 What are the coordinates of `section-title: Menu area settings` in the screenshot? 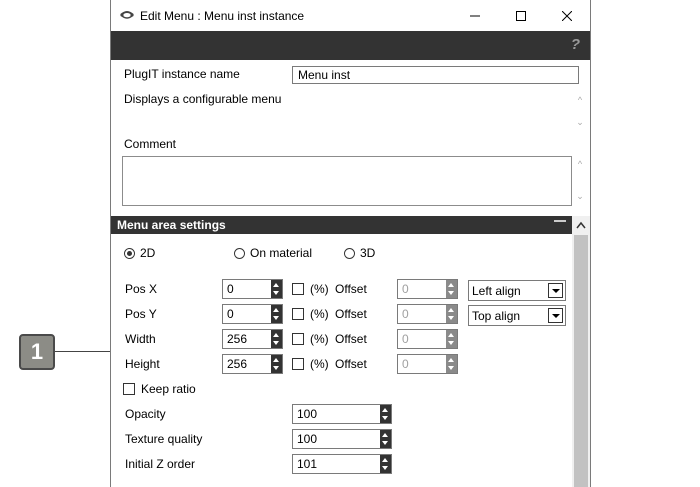 It's located at (171, 225).